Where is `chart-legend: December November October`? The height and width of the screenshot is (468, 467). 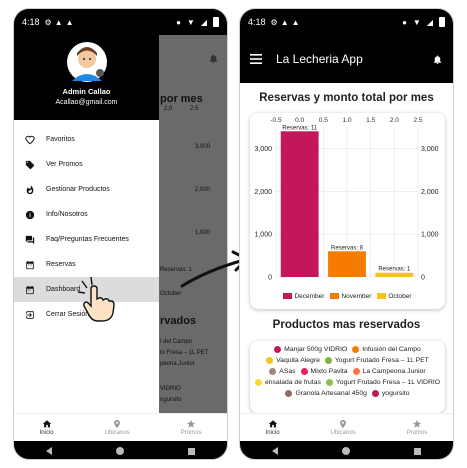 chart-legend: December November October is located at coordinates (347, 296).